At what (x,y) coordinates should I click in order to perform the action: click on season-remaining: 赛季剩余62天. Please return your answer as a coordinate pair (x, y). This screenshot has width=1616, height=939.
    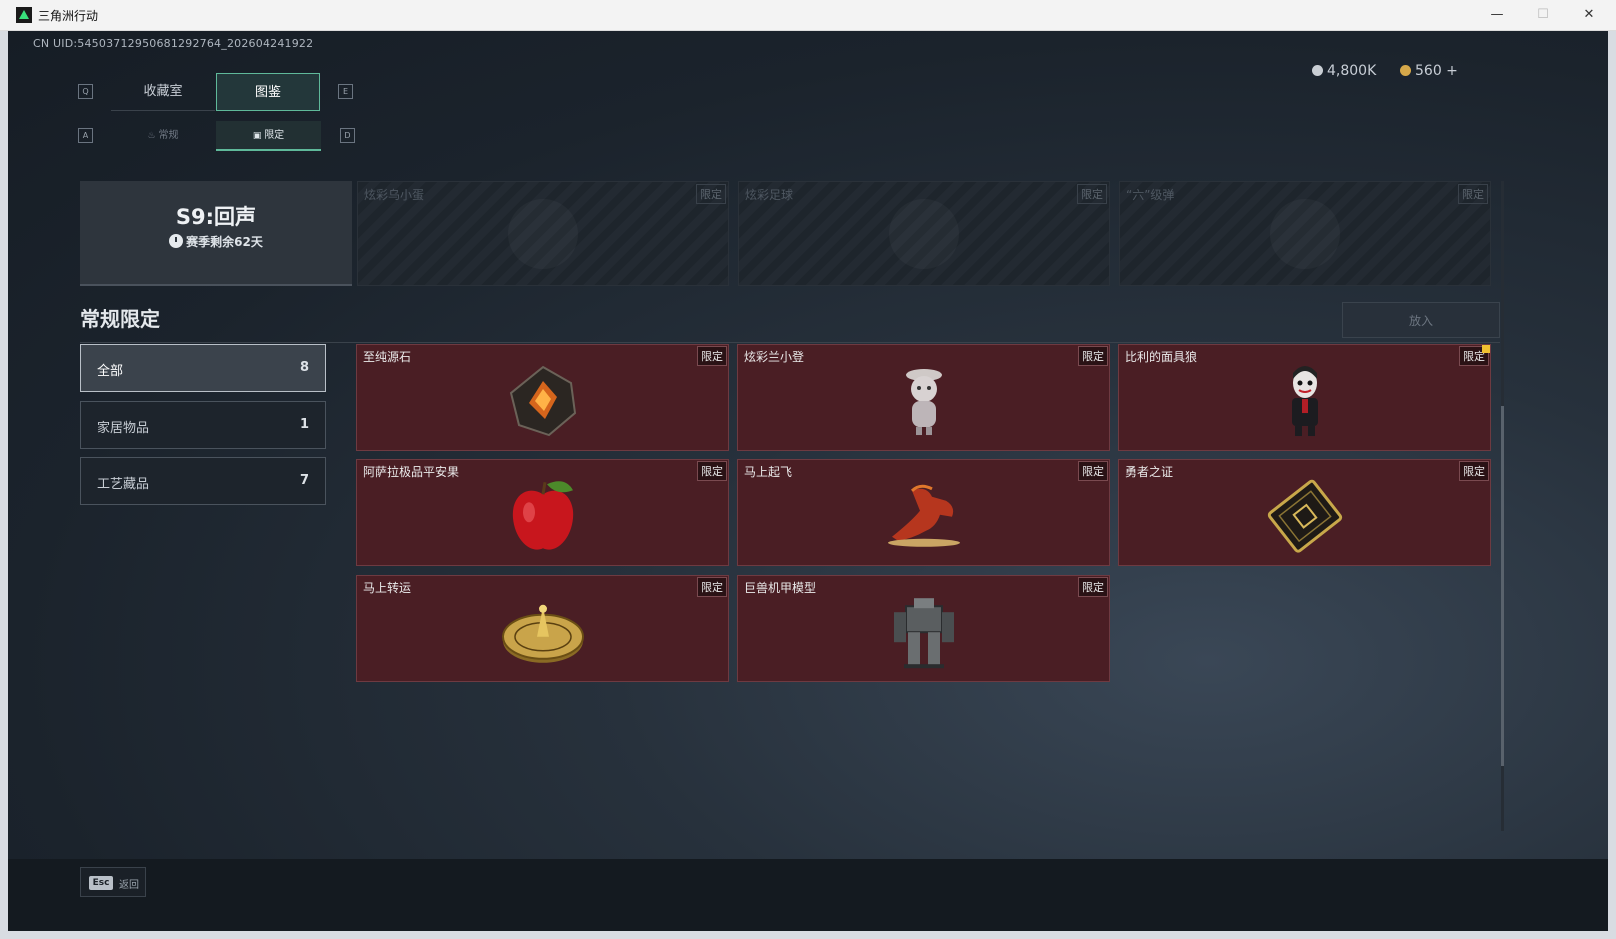
    Looking at the image, I should click on (216, 241).